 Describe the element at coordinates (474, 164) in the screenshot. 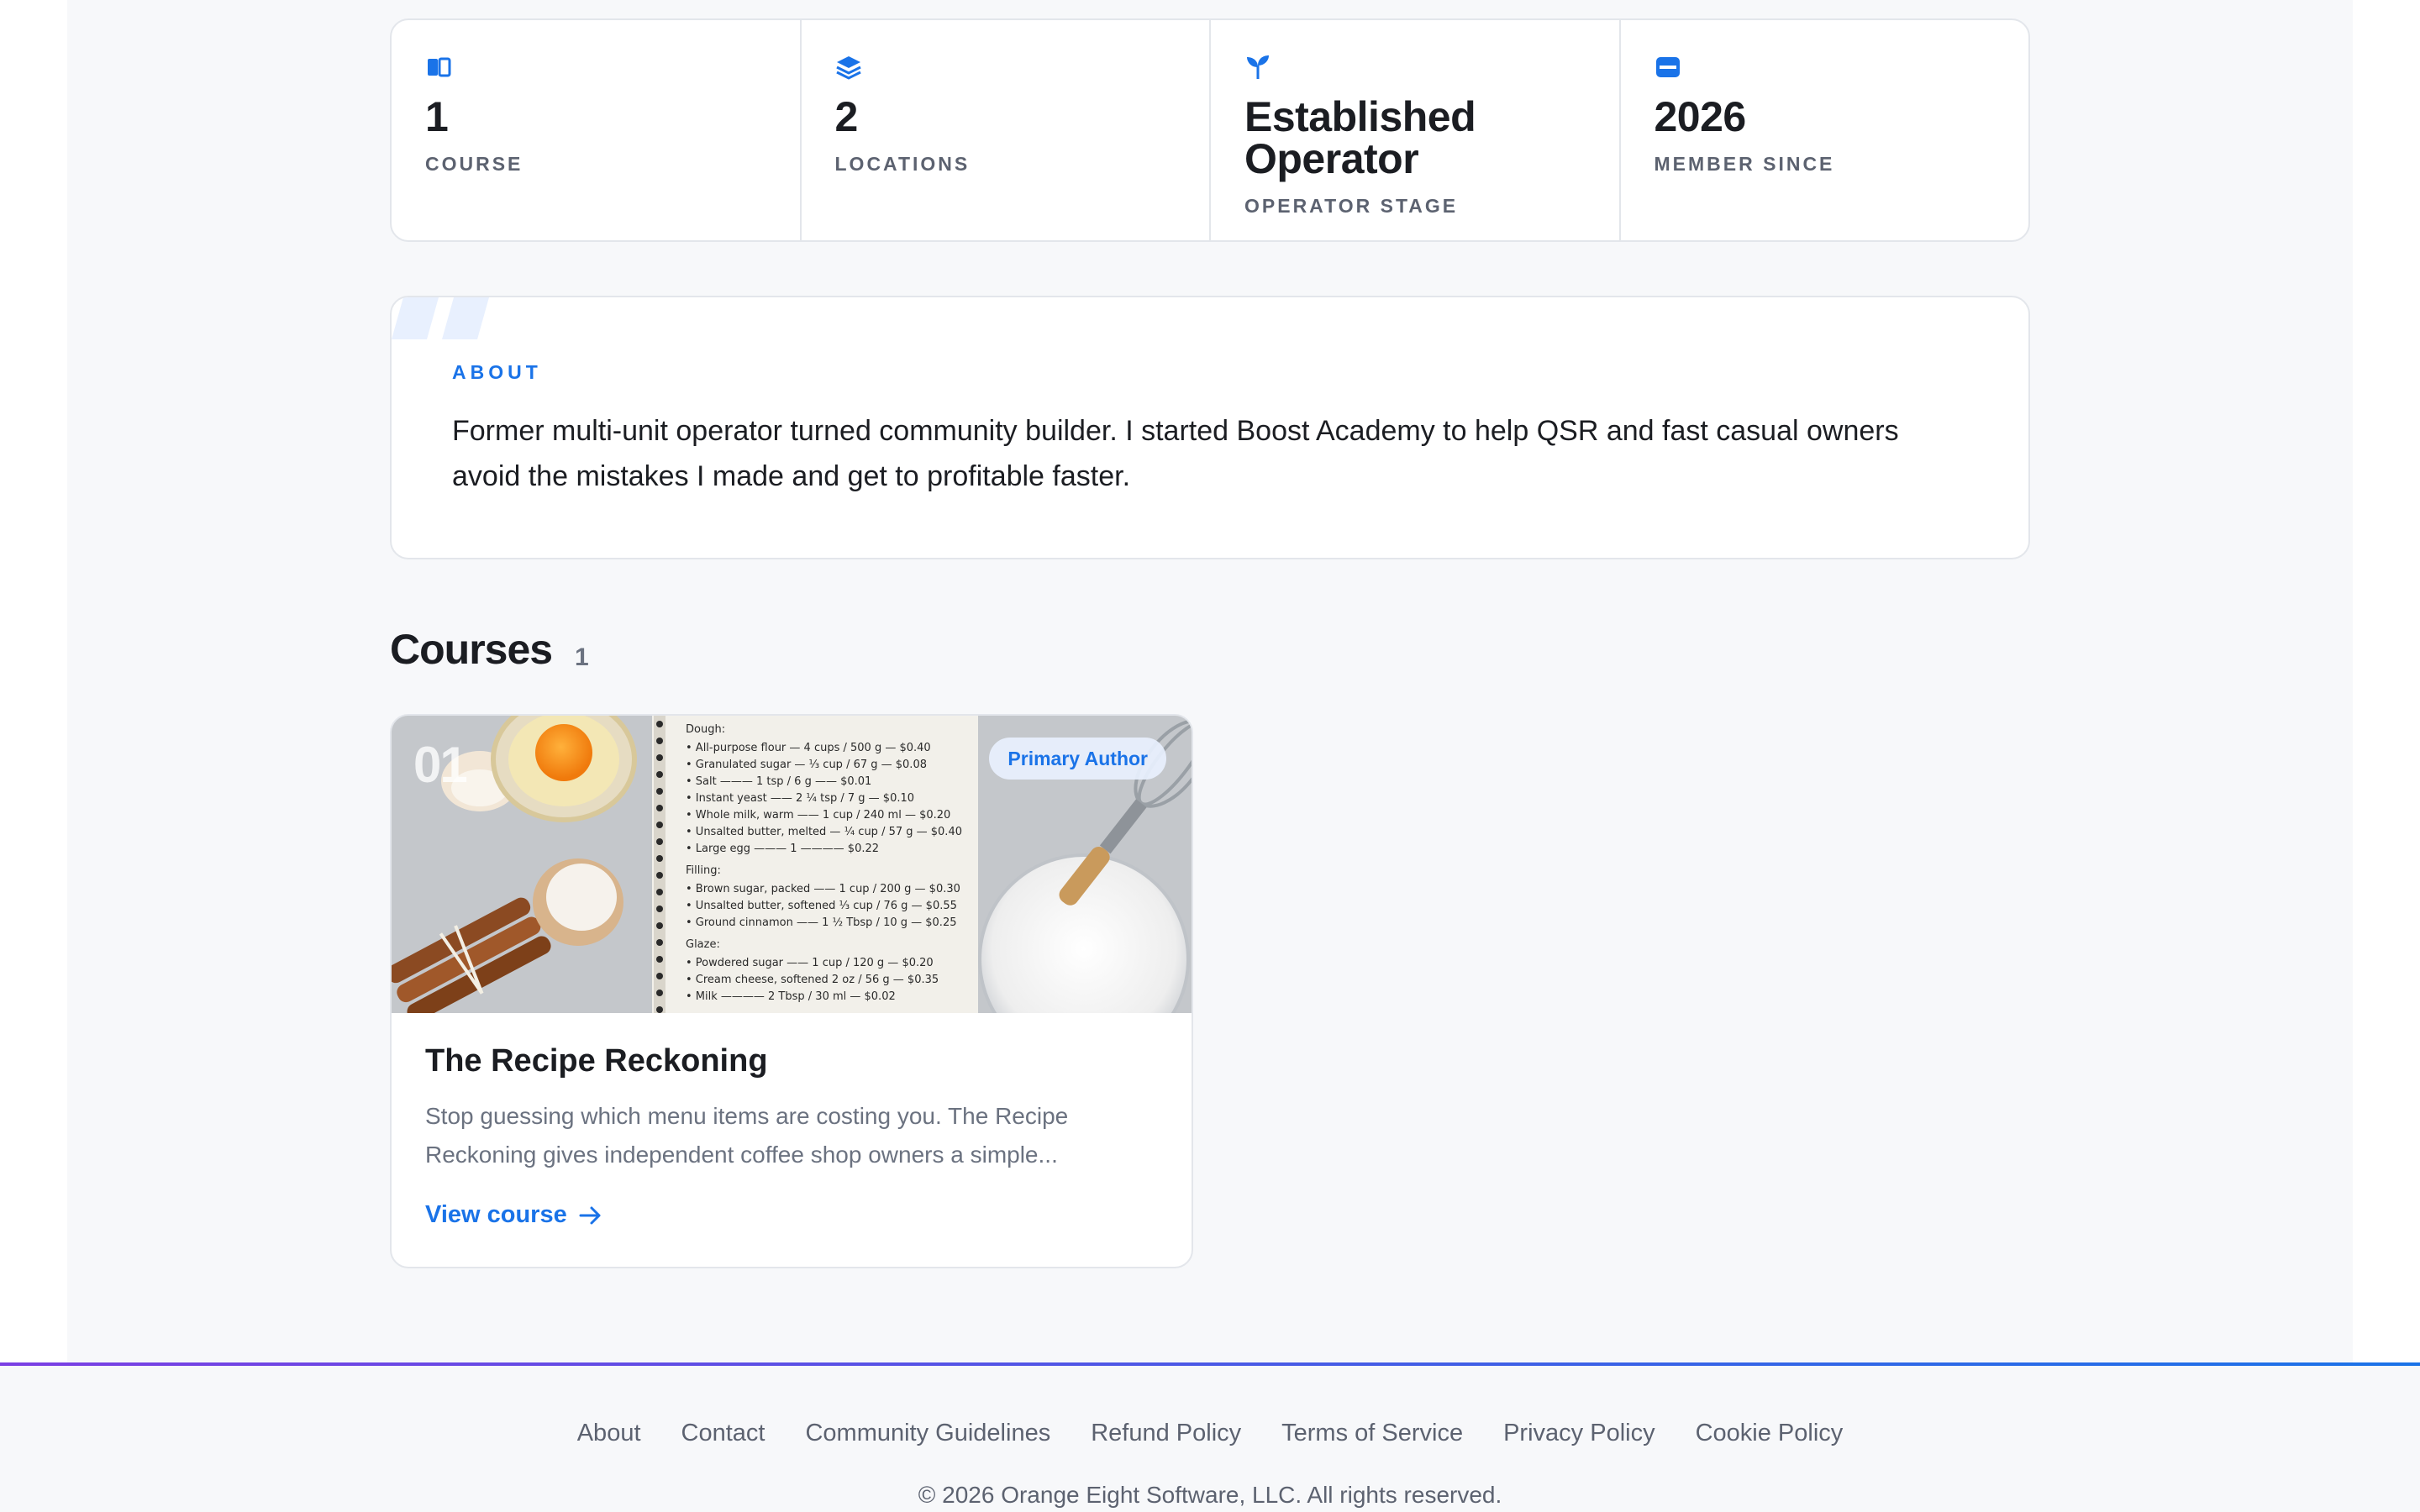

I see `stat-label: COURSE` at that location.